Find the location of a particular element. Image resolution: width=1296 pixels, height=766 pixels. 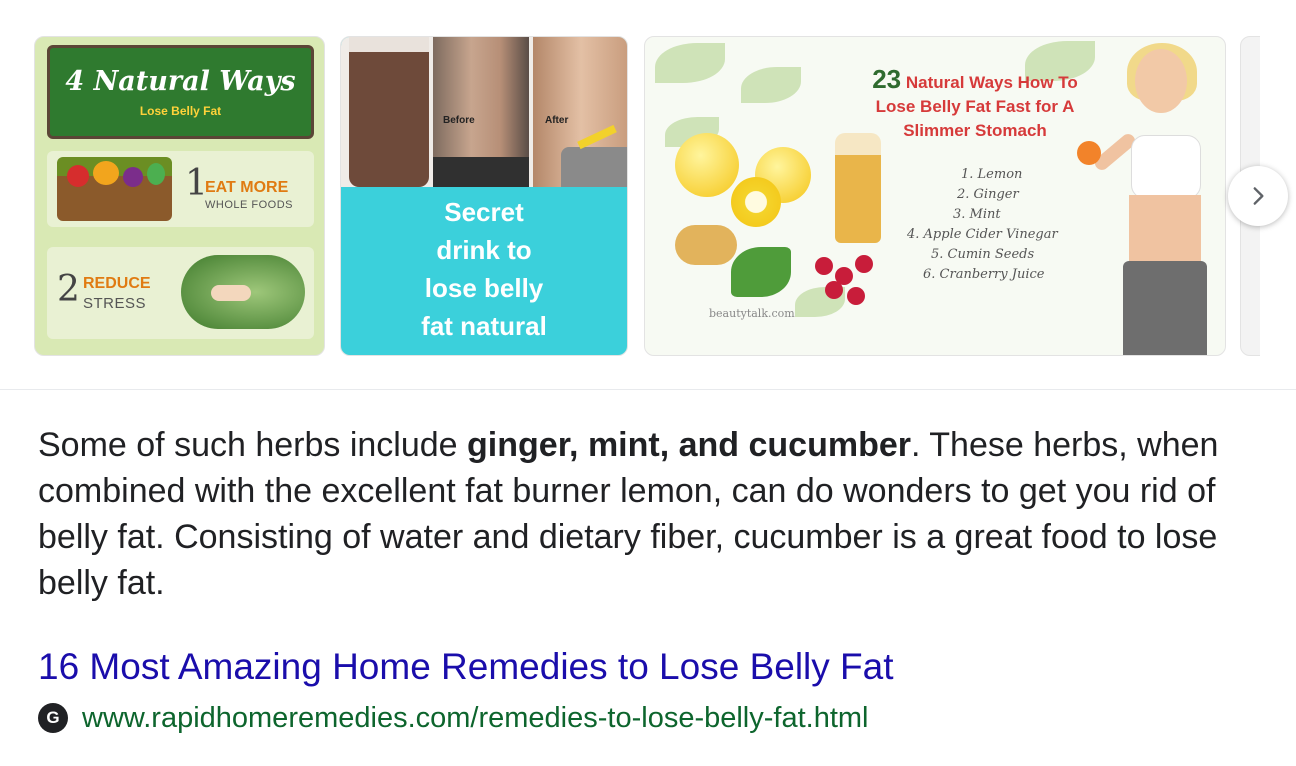

title-line-1: Natural Ways How To is located at coordinates (991, 82).